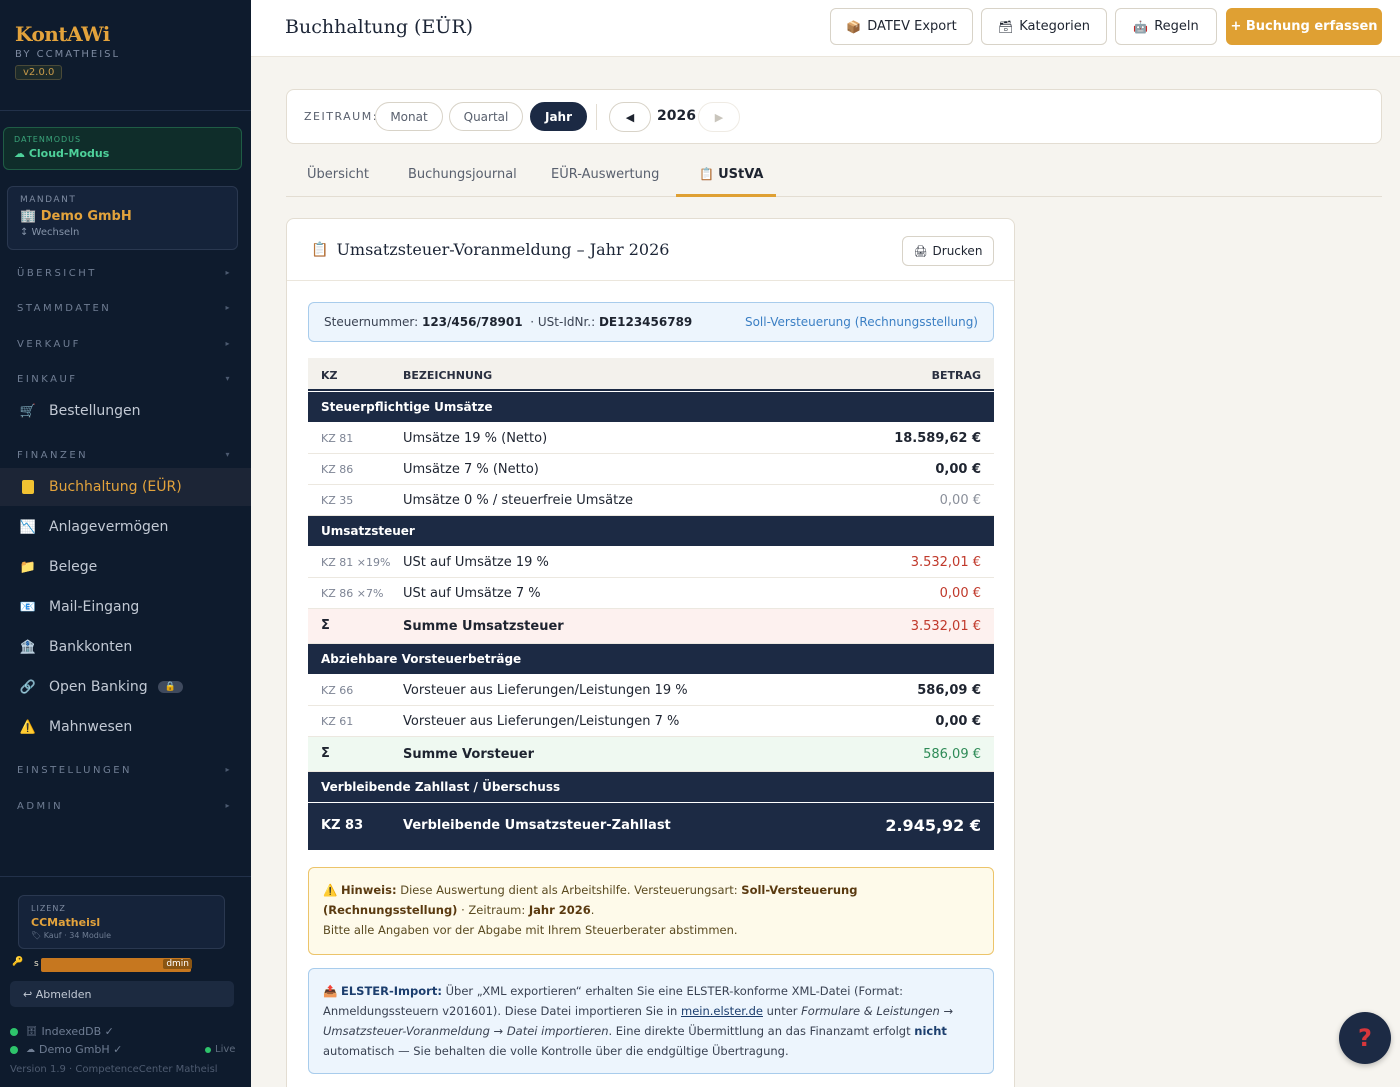 The image size is (1400, 1087). Describe the element at coordinates (476, 562) in the screenshot. I see `row-bez: USt auf Umsätze 19 %` at that location.